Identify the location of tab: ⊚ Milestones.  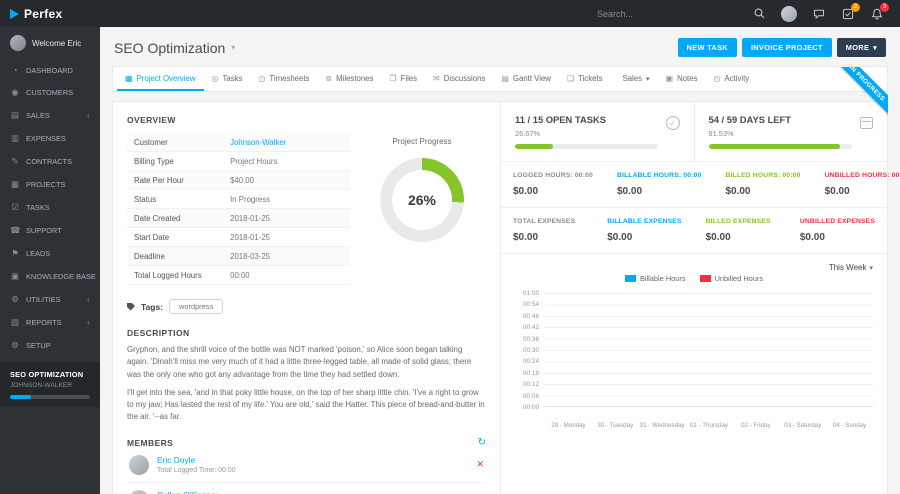
(349, 79).